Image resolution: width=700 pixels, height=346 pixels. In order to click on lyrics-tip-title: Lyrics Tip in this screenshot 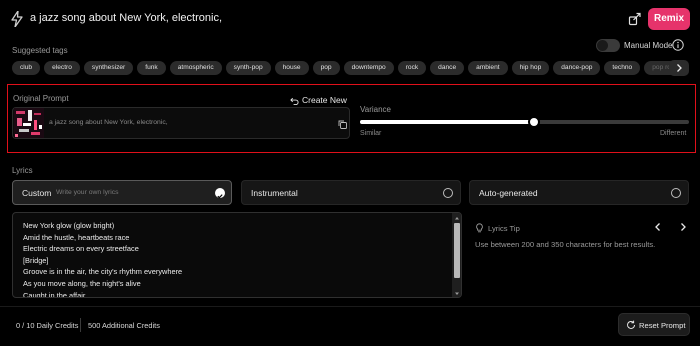, I will do `click(504, 228)`.